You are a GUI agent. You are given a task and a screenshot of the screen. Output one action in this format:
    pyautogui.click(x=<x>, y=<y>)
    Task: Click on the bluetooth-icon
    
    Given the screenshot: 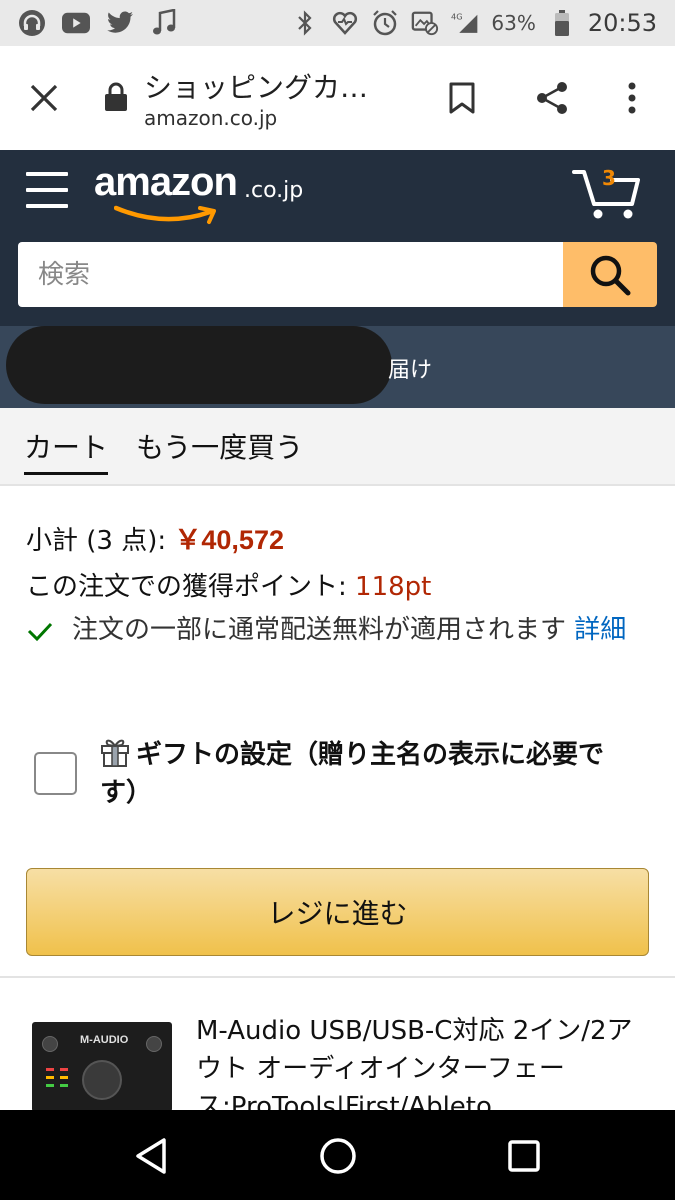 What is the action you would take?
    pyautogui.click(x=305, y=23)
    